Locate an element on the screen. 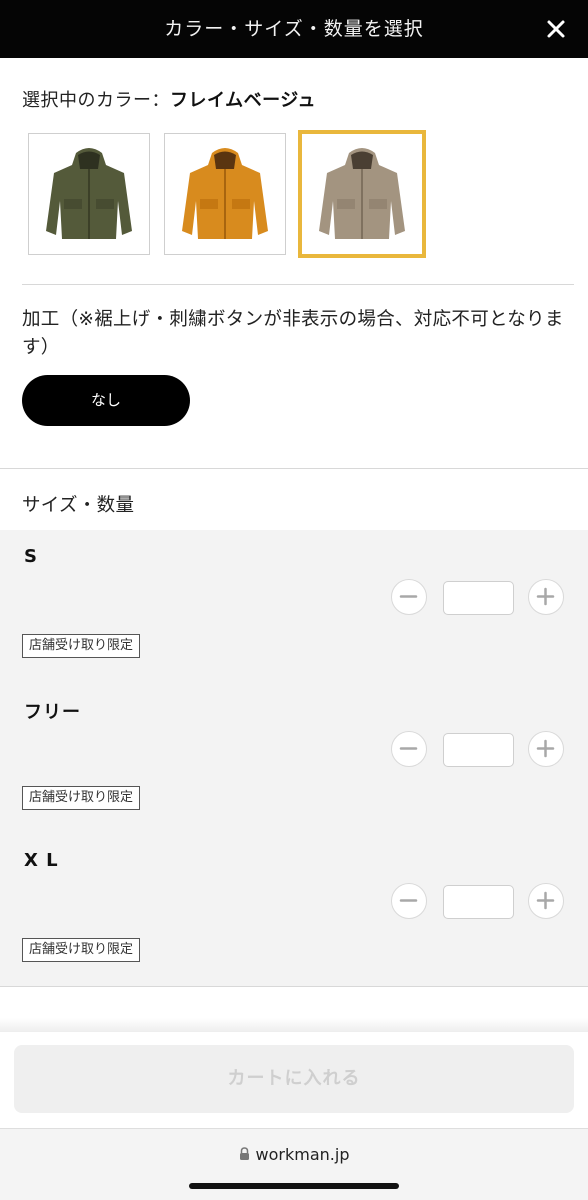 This screenshot has width=588, height=1200. modal-header: カラー・サイズ・数量を選択 is located at coordinates (294, 29).